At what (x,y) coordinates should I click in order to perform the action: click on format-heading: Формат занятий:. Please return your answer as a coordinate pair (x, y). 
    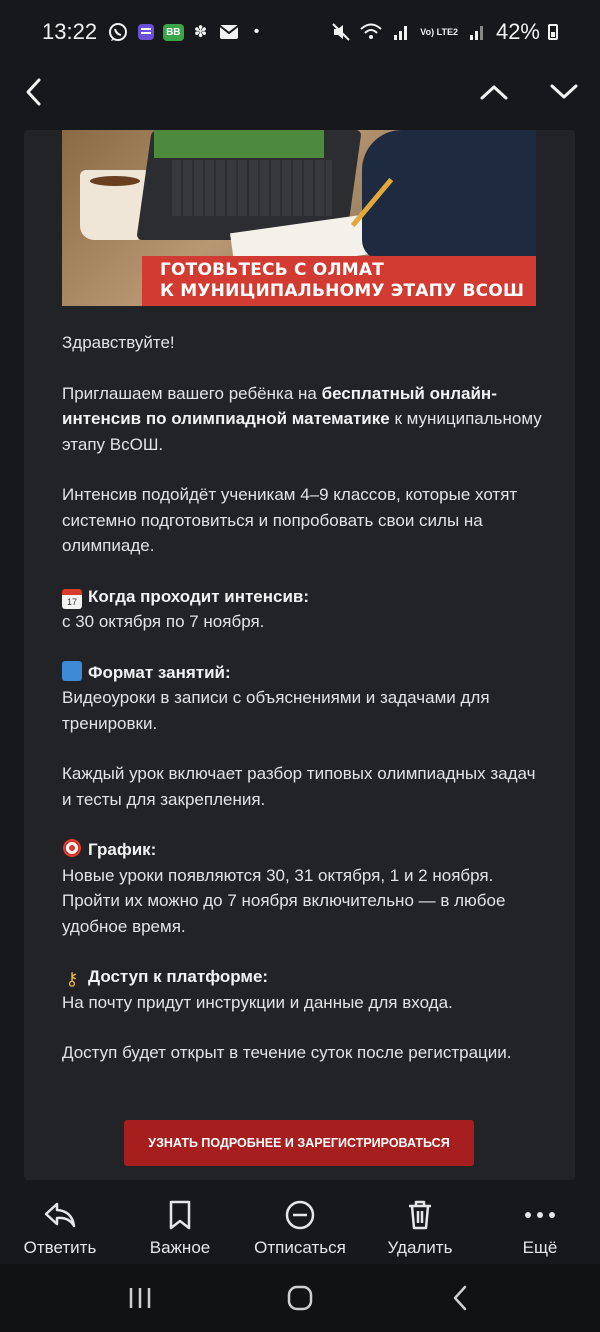
    Looking at the image, I should click on (159, 672).